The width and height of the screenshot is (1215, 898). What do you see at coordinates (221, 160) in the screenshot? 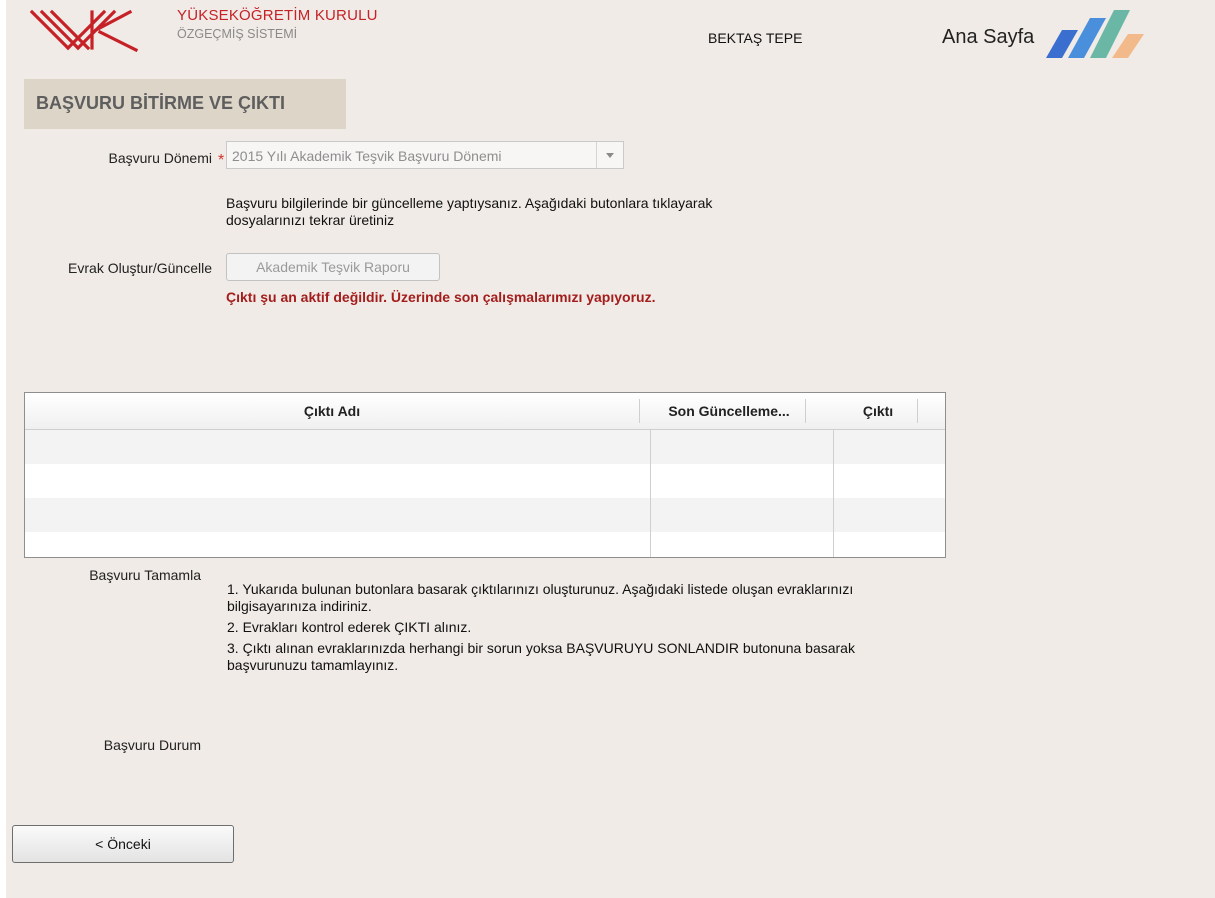
I see `required-mark: *` at bounding box center [221, 160].